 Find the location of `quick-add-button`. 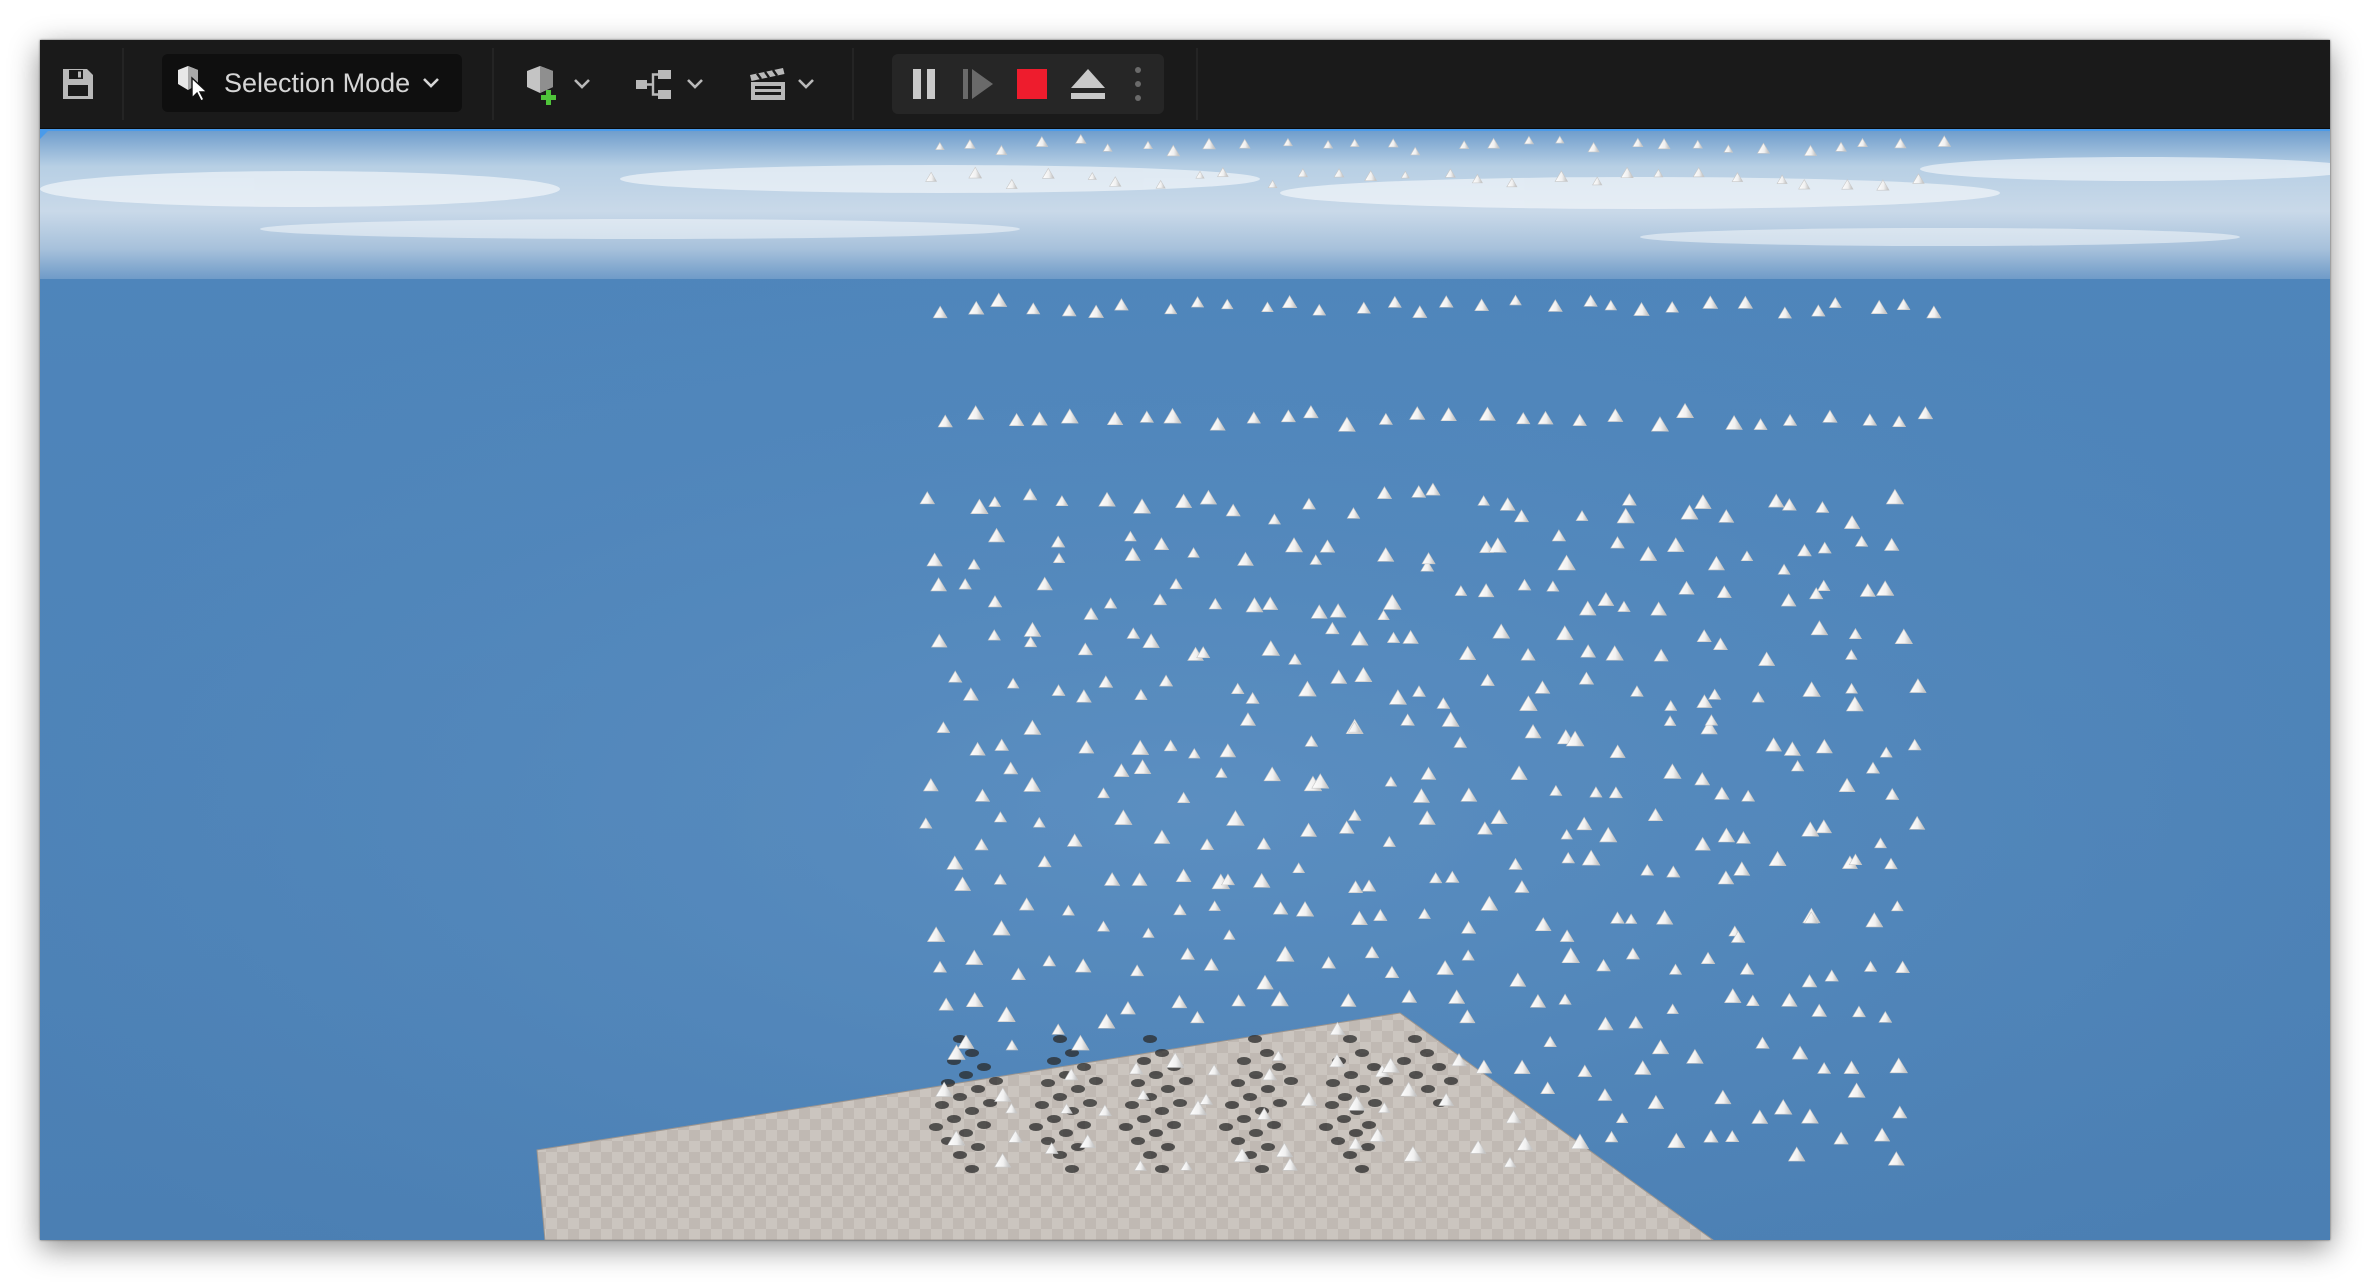

quick-add-button is located at coordinates (557, 84).